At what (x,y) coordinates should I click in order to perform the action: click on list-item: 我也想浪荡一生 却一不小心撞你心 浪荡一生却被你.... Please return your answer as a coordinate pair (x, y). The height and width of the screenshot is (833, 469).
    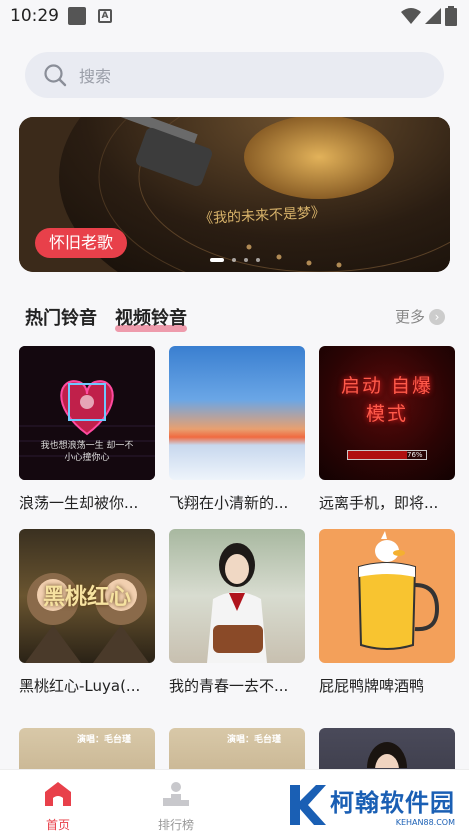
    Looking at the image, I should click on (87, 429).